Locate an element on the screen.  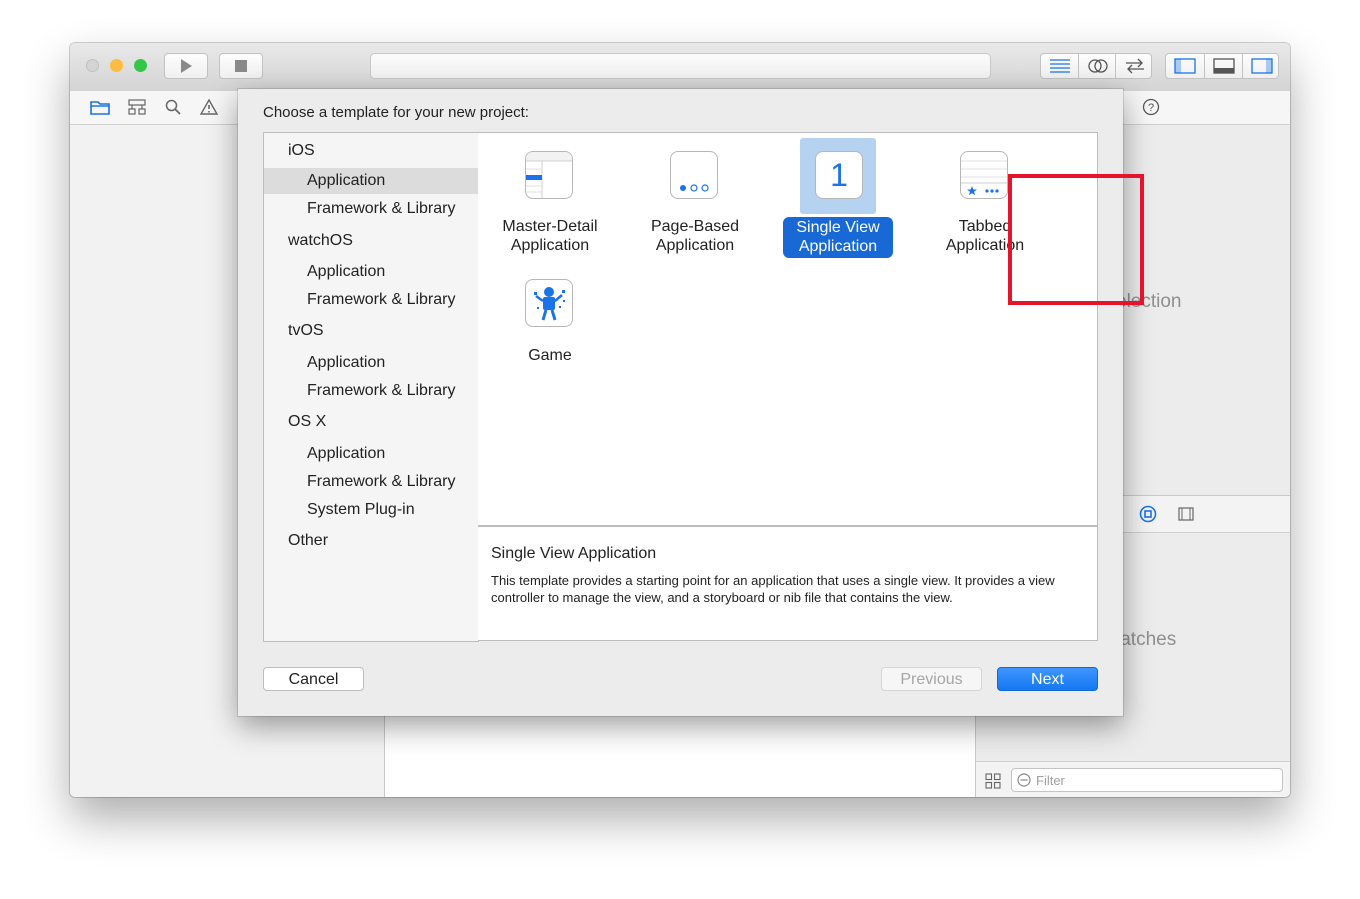
editor-mode-group is located at coordinates (1096, 66).